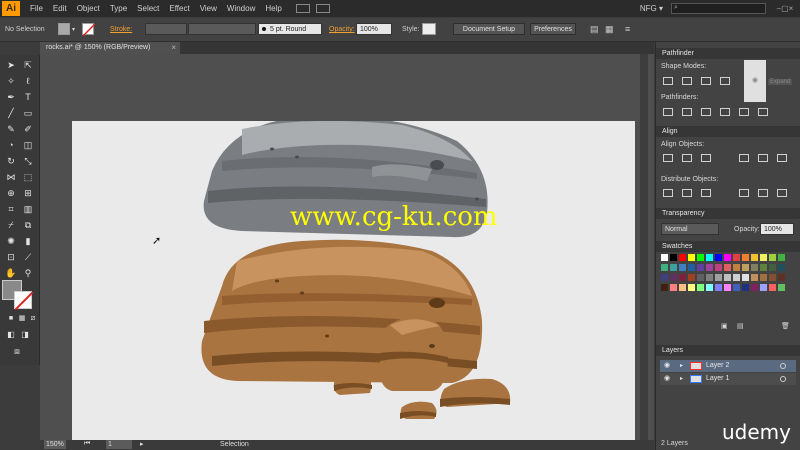 This screenshot has width=800, height=450. Describe the element at coordinates (11, 335) in the screenshot. I see `draw-mode-icon: ◧` at that location.